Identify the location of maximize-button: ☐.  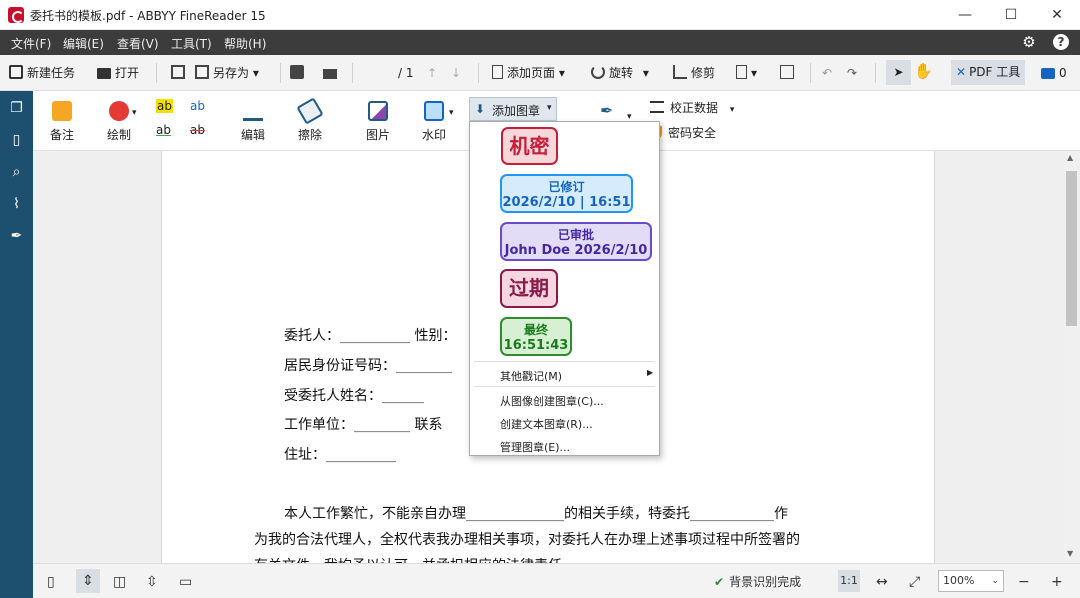
(1011, 15).